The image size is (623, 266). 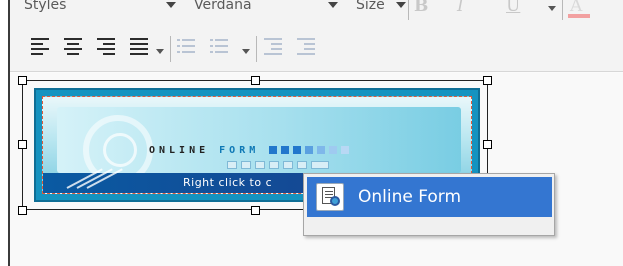 What do you see at coordinates (186, 46) in the screenshot?
I see `numbered-list-icon` at bounding box center [186, 46].